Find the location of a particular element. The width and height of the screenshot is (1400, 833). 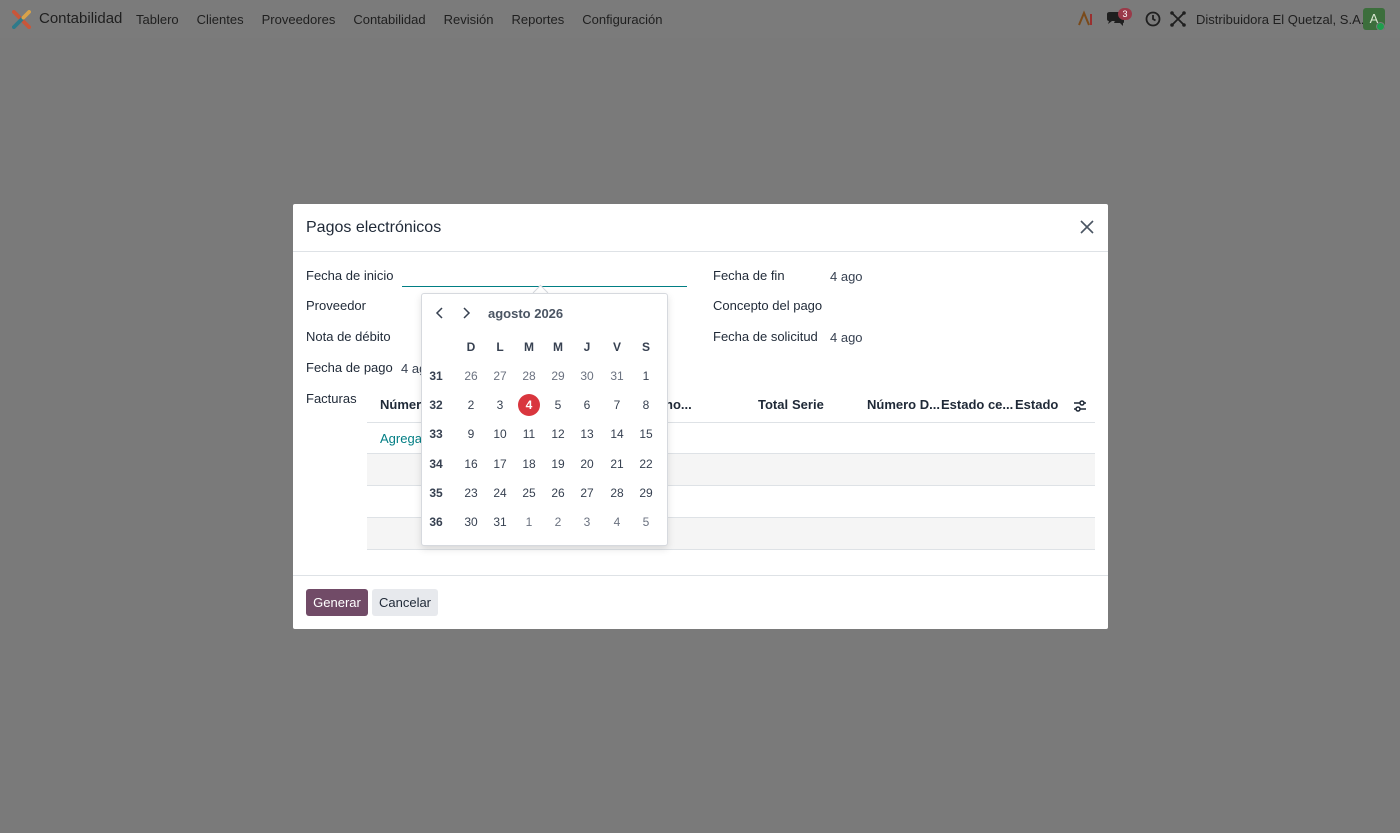

menu-item-configuracion: Configuración is located at coordinates (622, 19).